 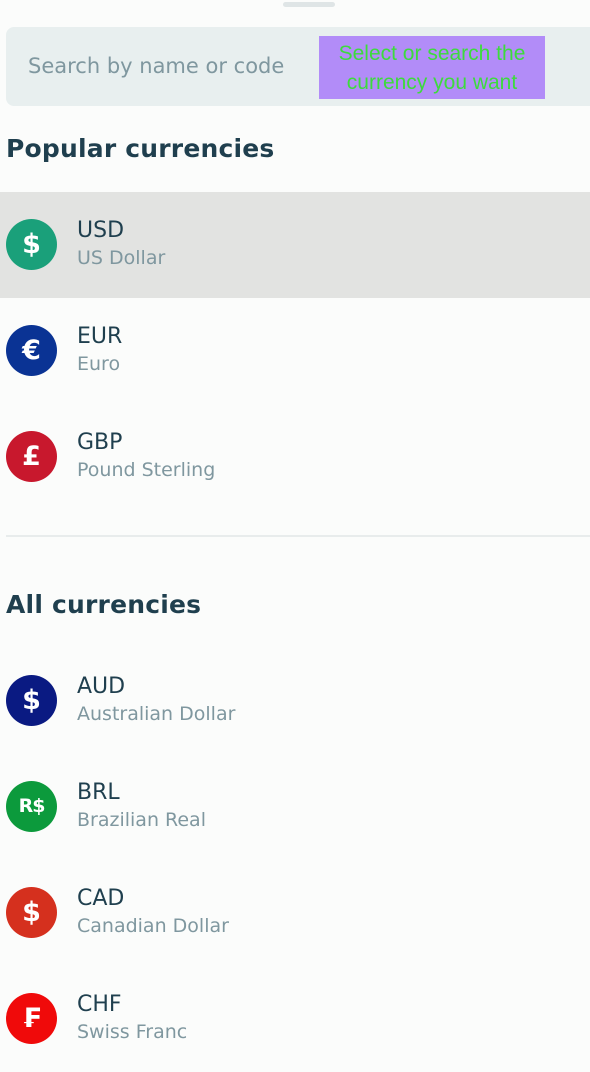 What do you see at coordinates (146, 470) in the screenshot?
I see `currency-name: Pound Sterling` at bounding box center [146, 470].